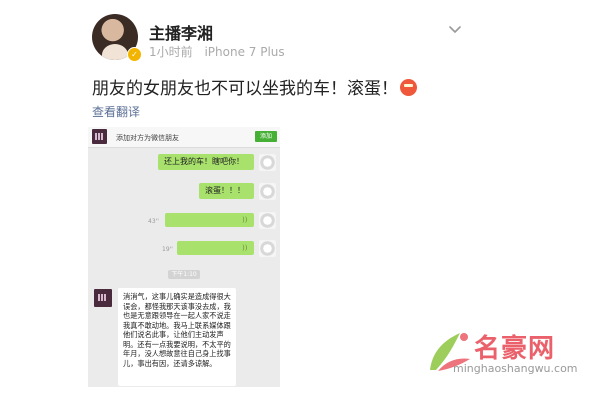 The image size is (600, 400). I want to click on post-device: iPhone 7 Plus, so click(244, 52).